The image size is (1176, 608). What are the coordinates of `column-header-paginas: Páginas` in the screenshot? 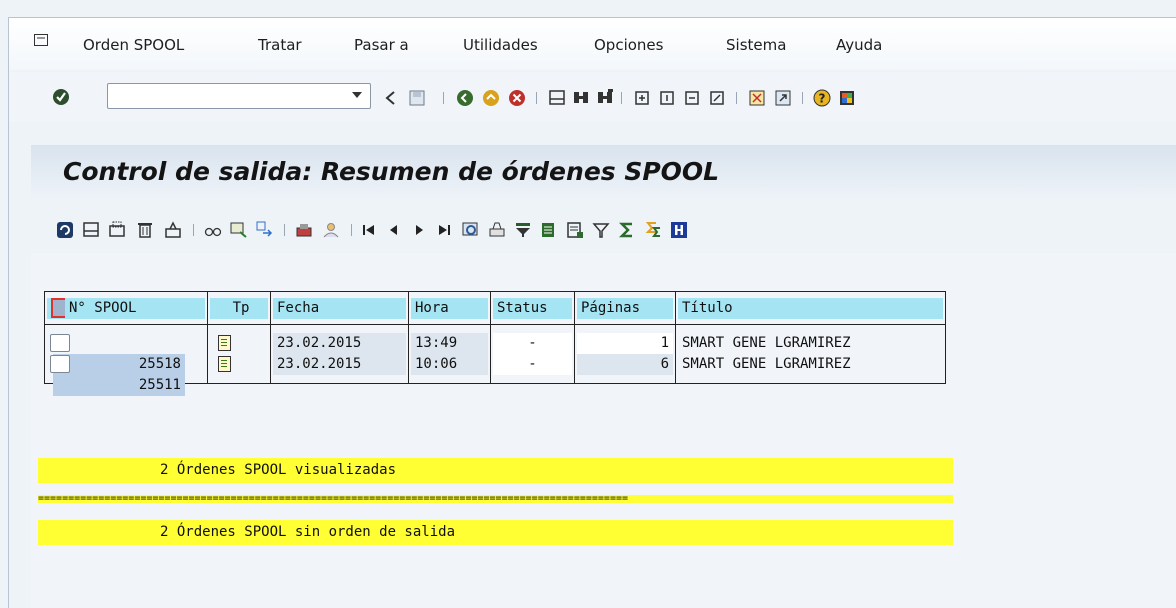 It's located at (625, 308).